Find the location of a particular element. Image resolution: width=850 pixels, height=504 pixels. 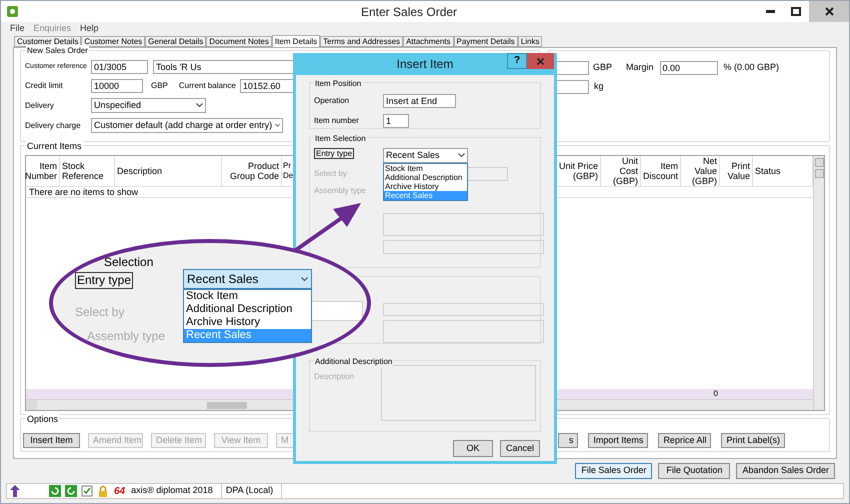

field-label: Delivery charge is located at coordinates (53, 126).